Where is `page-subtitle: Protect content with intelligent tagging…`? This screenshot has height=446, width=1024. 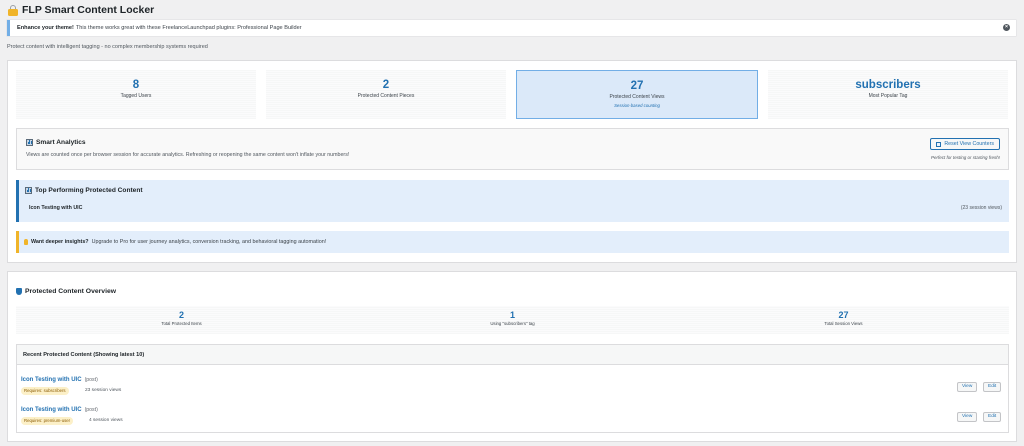 page-subtitle: Protect content with intelligent tagging… is located at coordinates (107, 47).